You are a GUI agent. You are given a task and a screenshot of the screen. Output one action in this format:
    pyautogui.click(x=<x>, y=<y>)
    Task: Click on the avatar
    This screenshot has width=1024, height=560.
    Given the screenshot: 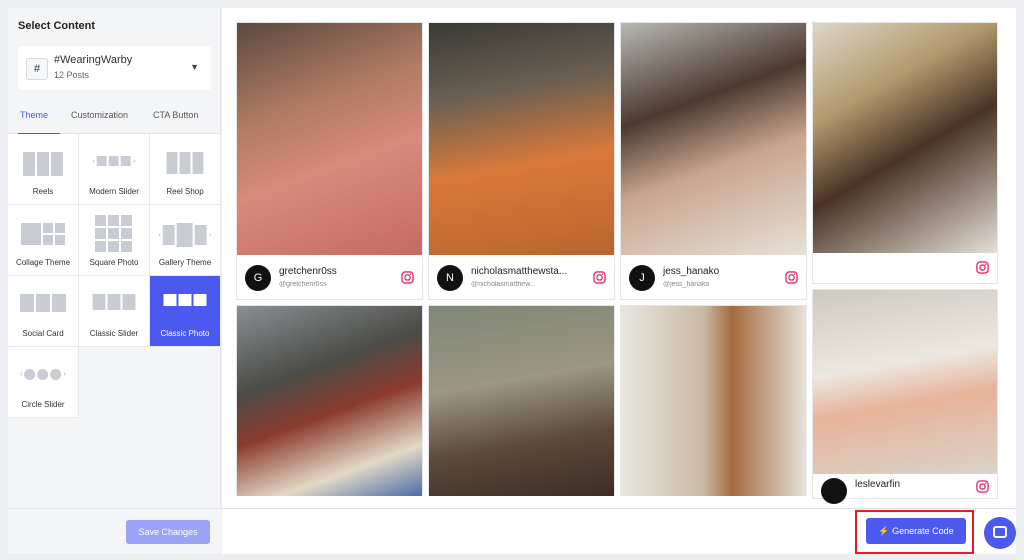 What is the action you would take?
    pyautogui.click(x=834, y=491)
    